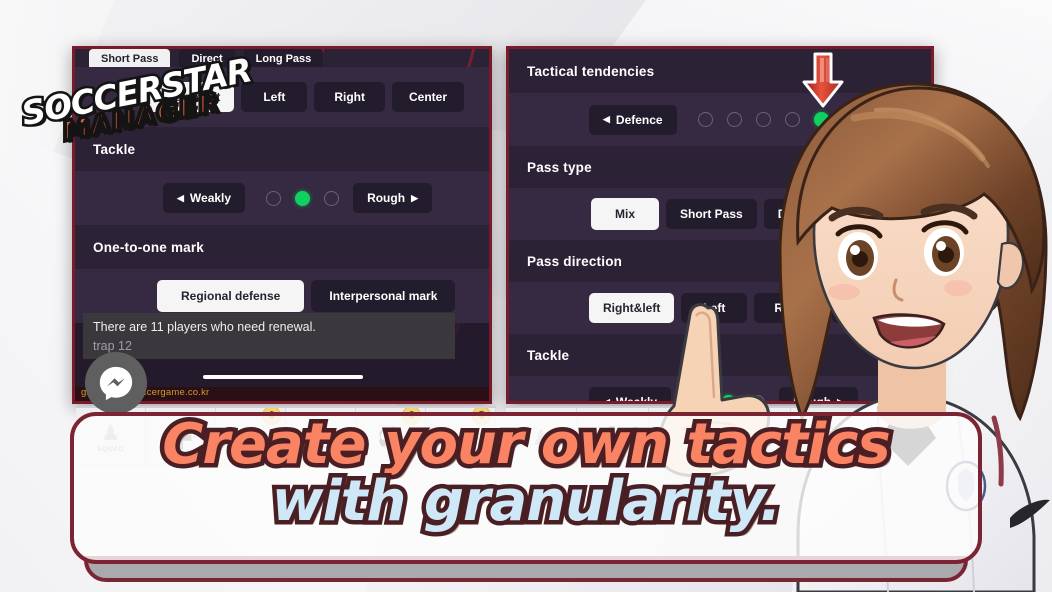 The image size is (1052, 592). I want to click on down-arrow-icon, so click(823, 80).